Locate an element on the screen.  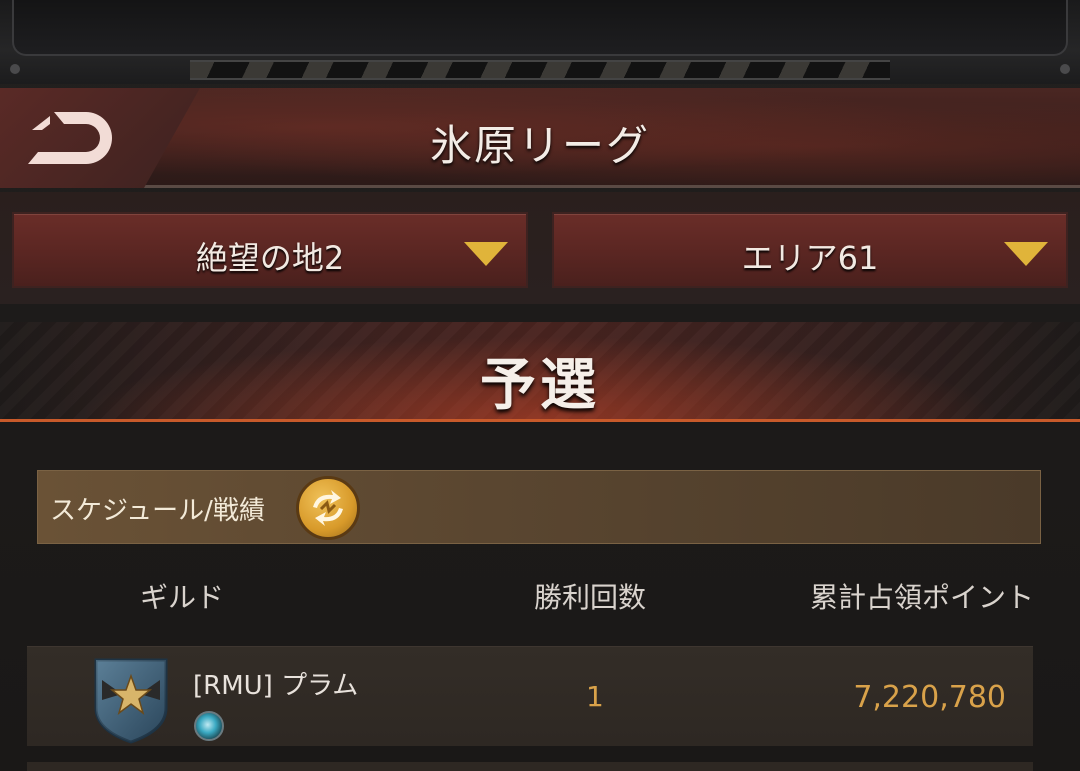
top-frame-panel is located at coordinates (540, 28).